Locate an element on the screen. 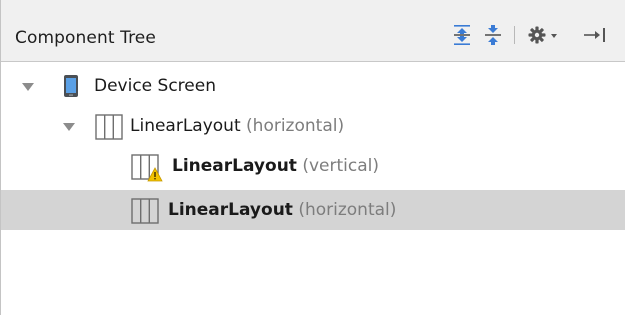 This screenshot has height=315, width=625. toolbar-separator is located at coordinates (514, 35).